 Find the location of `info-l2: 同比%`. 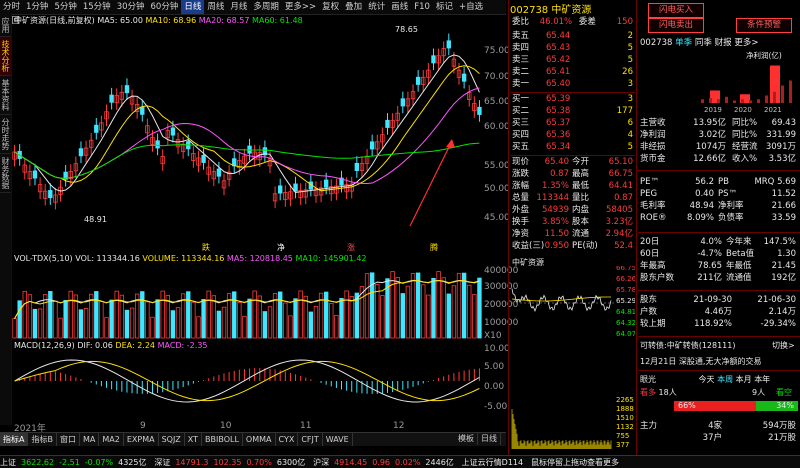

info-l2: 同比% is located at coordinates (745, 123).